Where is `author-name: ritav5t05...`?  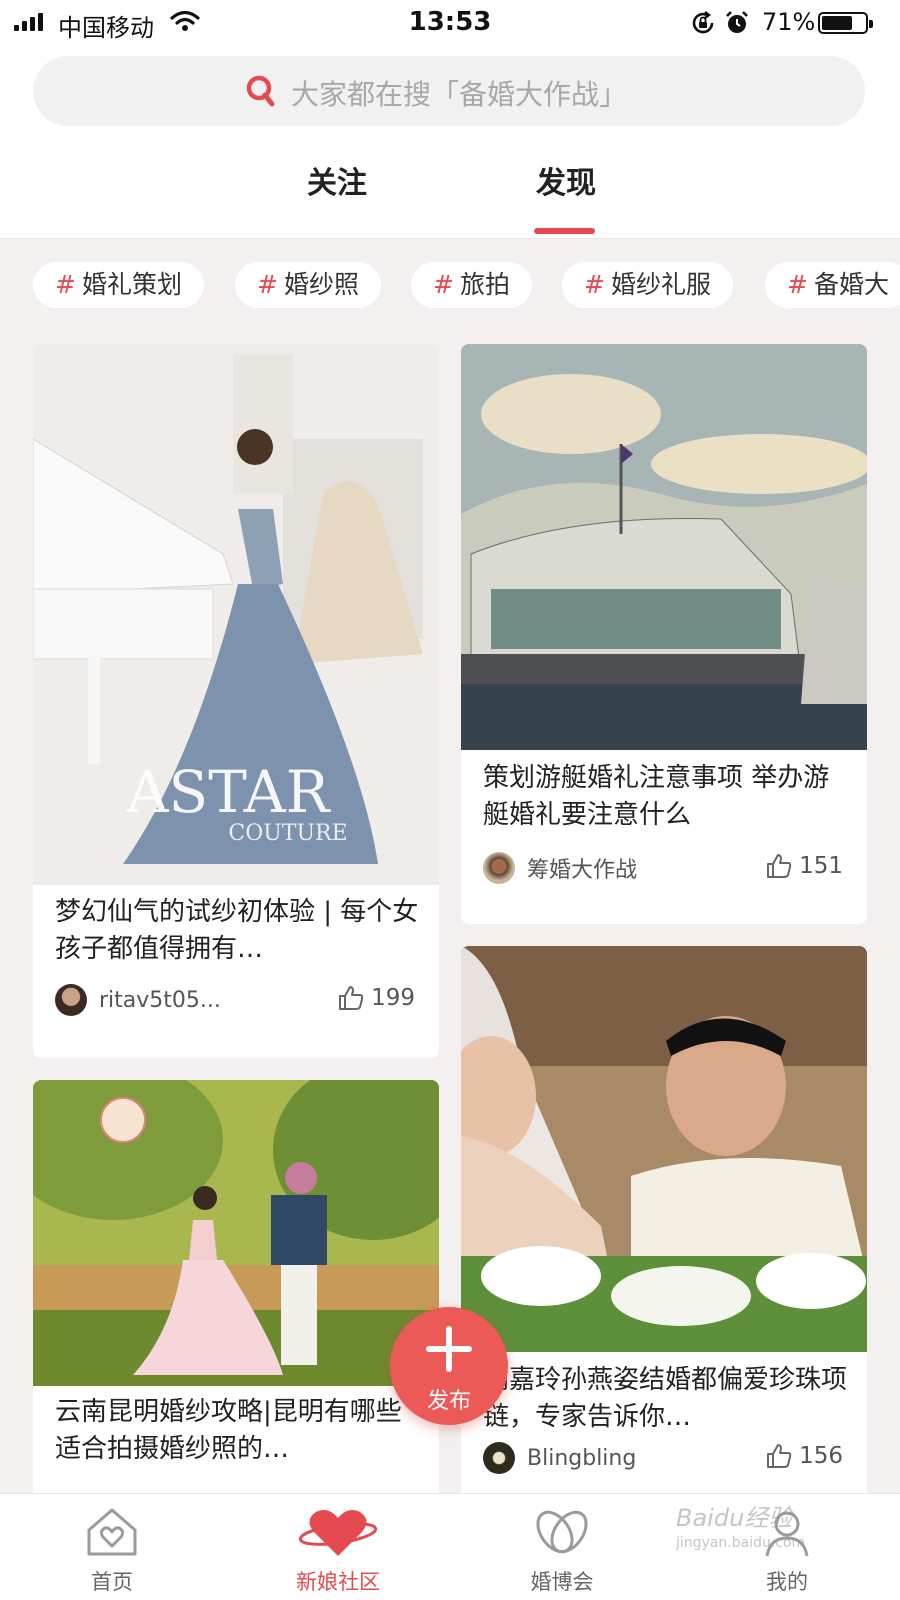 author-name: ritav5t05... is located at coordinates (160, 1000).